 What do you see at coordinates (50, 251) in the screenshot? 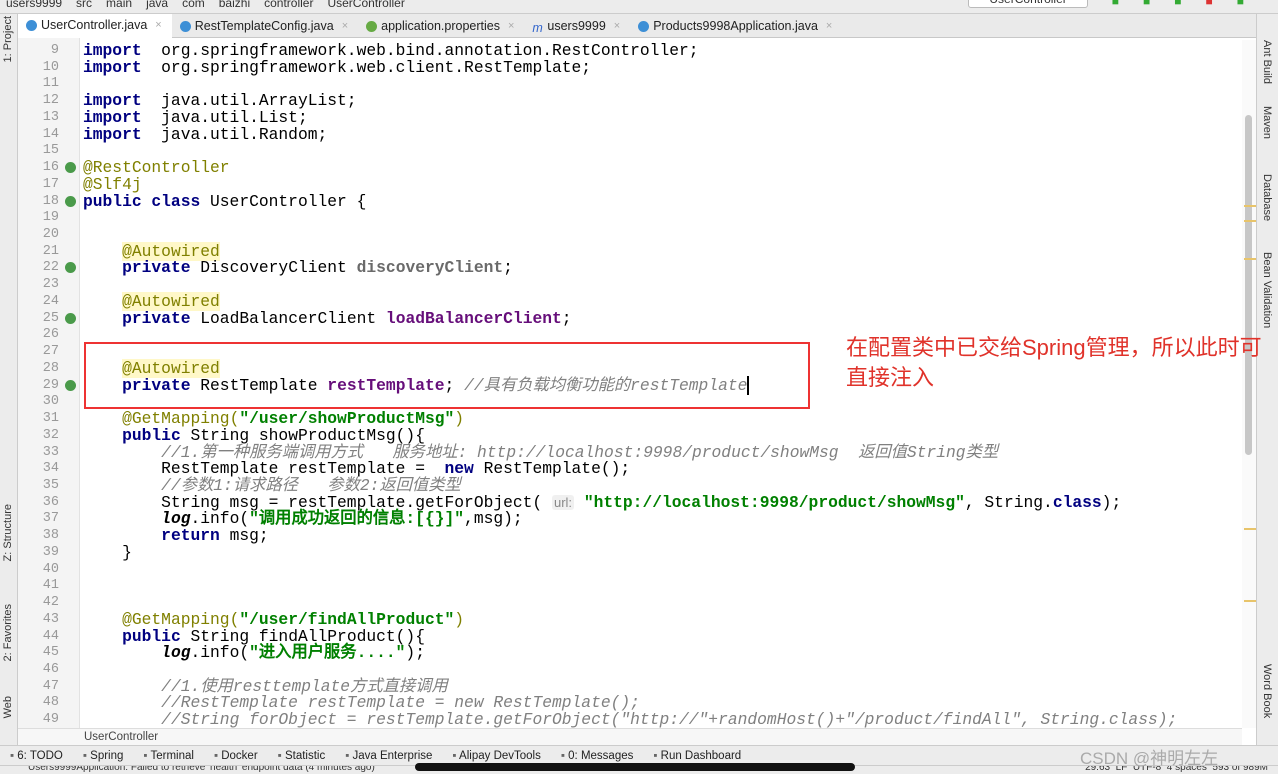
I see `line-number: 21` at bounding box center [50, 251].